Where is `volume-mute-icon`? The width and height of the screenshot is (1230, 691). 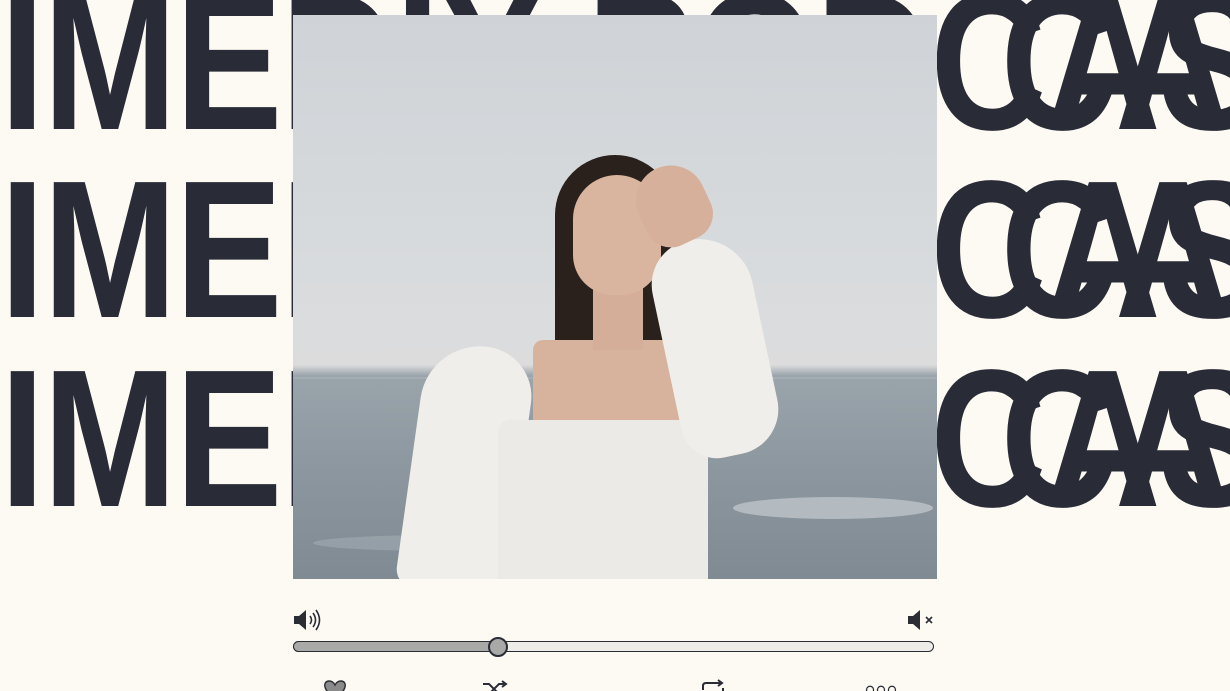
volume-mute-icon is located at coordinates (922, 620).